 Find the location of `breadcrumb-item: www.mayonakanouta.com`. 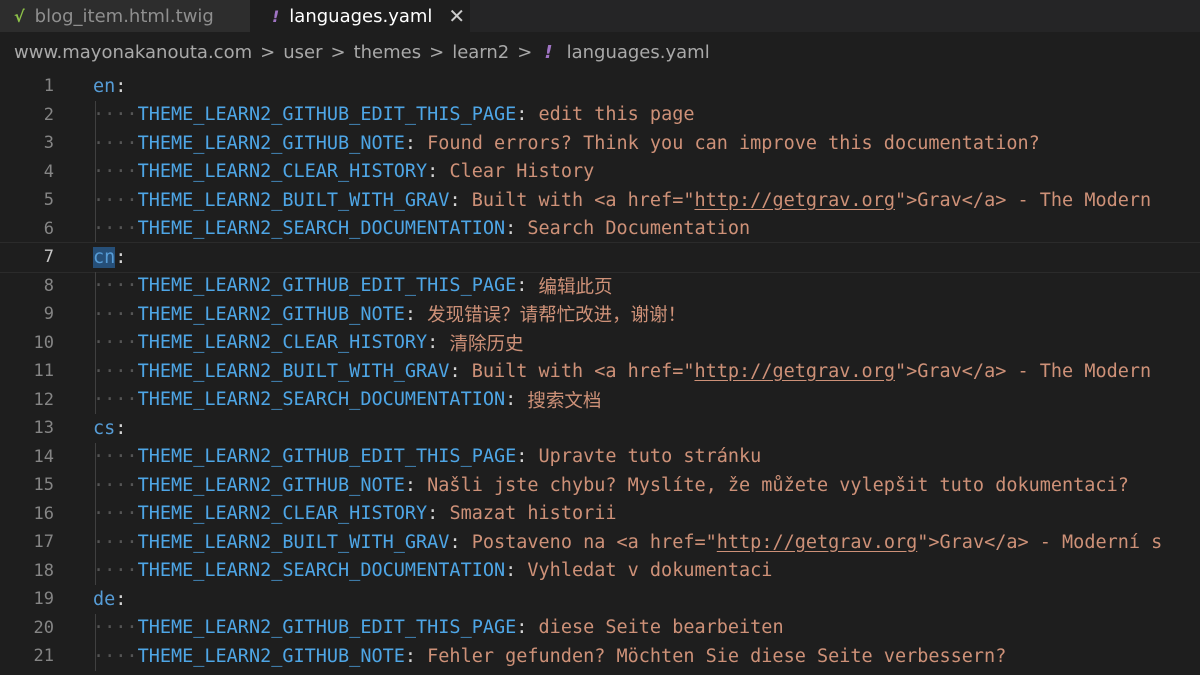

breadcrumb-item: www.mayonakanouta.com is located at coordinates (133, 52).